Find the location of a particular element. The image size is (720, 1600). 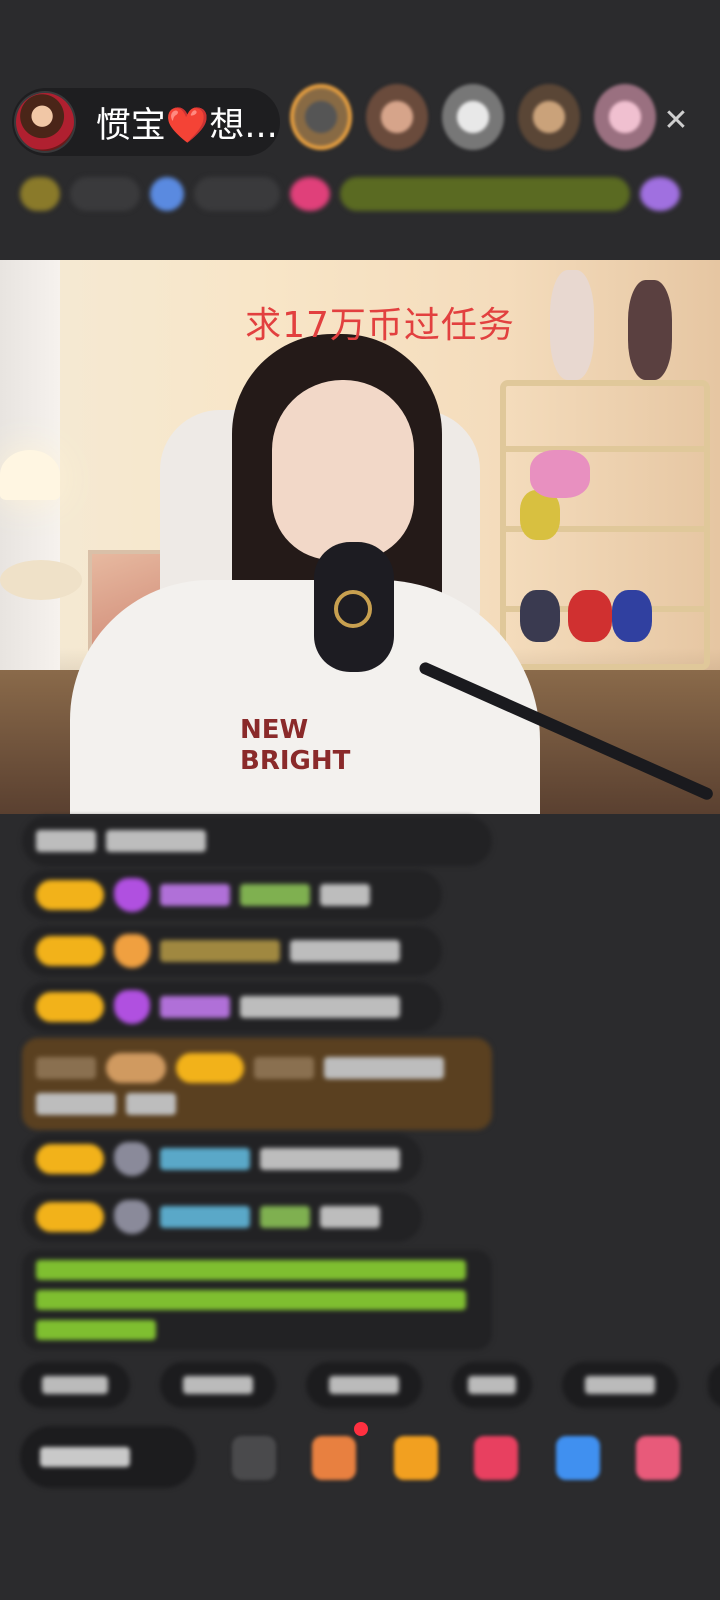

room-badges-row is located at coordinates (360, 194).